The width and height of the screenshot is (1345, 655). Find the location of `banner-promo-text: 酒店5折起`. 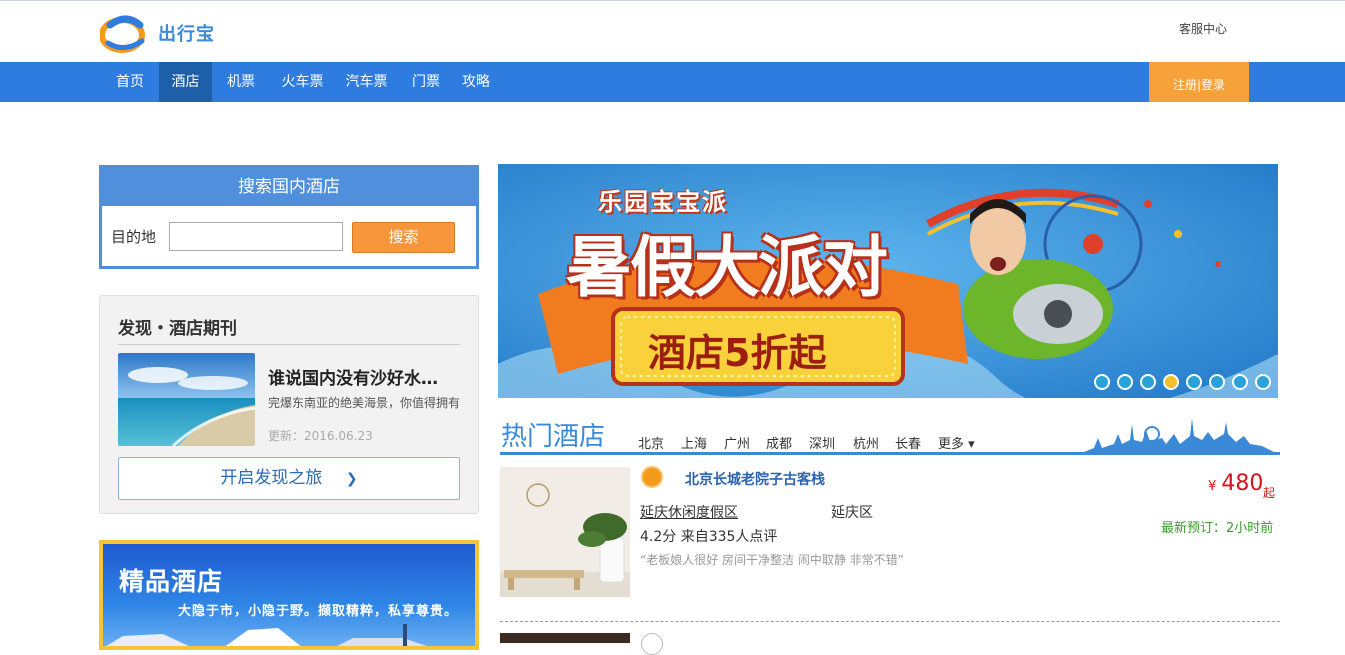

banner-promo-text: 酒店5折起 is located at coordinates (737, 353).